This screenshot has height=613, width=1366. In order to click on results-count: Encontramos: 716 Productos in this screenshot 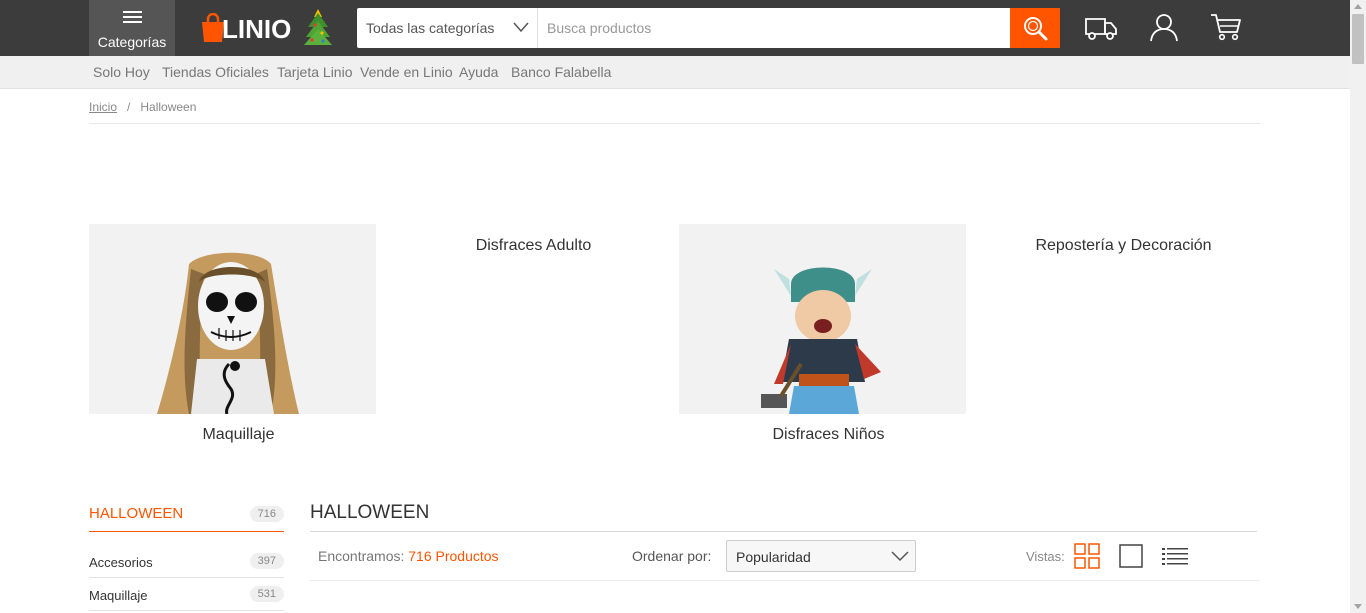, I will do `click(408, 556)`.